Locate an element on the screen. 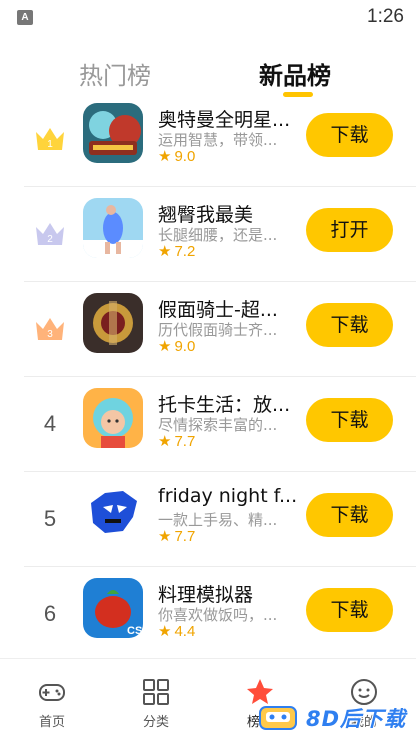  open-button: 打开 is located at coordinates (349, 230).